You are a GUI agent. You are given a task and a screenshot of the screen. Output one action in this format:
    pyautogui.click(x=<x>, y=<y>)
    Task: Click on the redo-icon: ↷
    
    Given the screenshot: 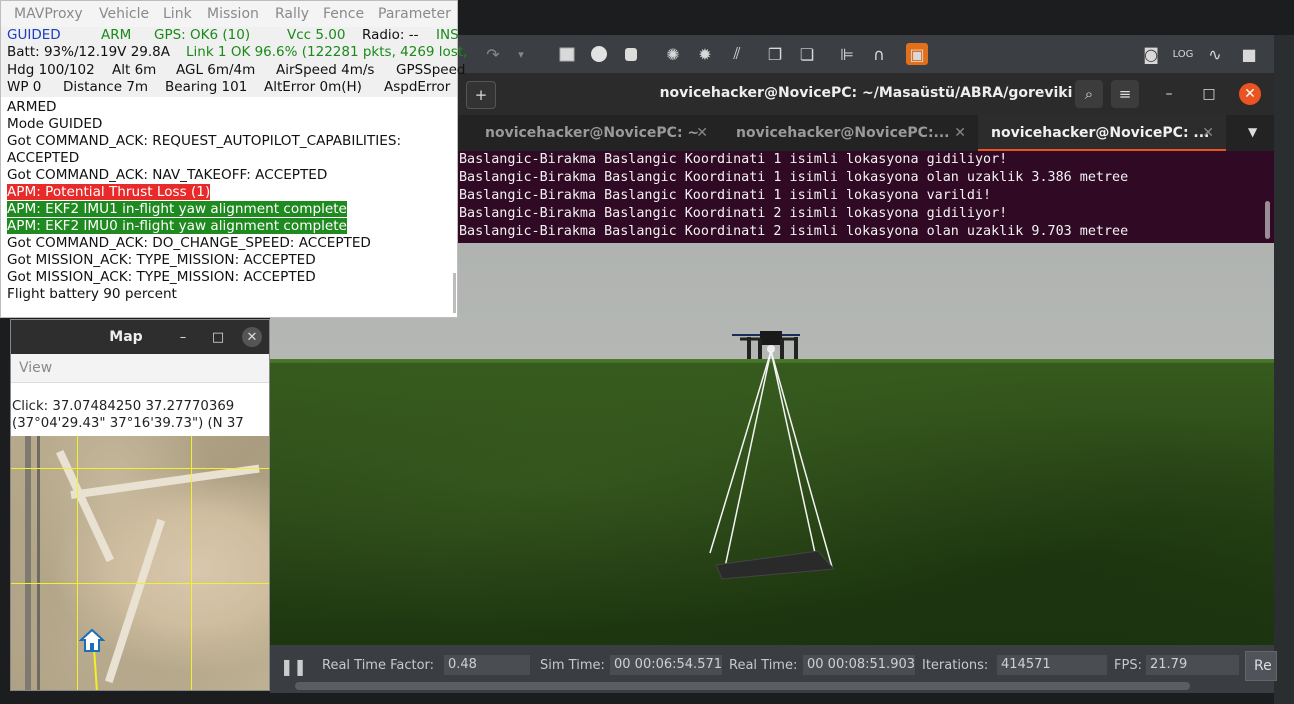 What is the action you would take?
    pyautogui.click(x=493, y=54)
    